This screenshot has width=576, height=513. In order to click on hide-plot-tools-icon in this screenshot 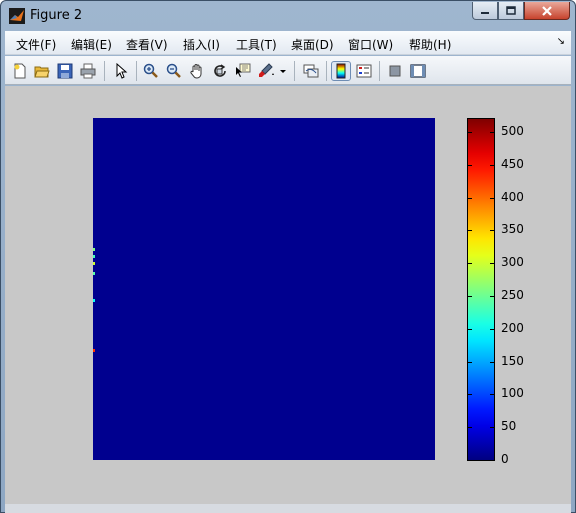, I will do `click(395, 71)`.